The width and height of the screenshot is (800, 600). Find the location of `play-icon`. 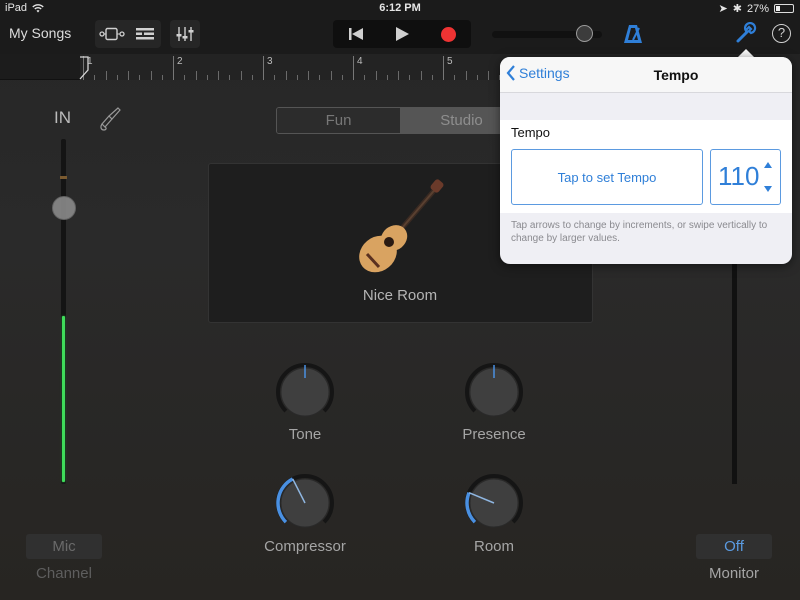

play-icon is located at coordinates (402, 34).